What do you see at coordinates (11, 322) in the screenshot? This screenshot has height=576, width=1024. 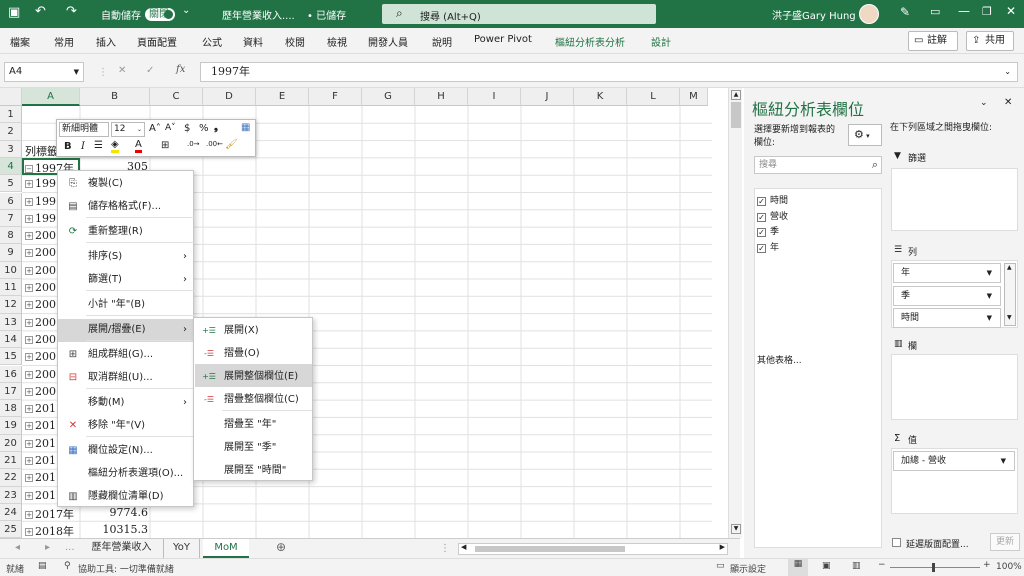 I see `row-header-13: 13` at bounding box center [11, 322].